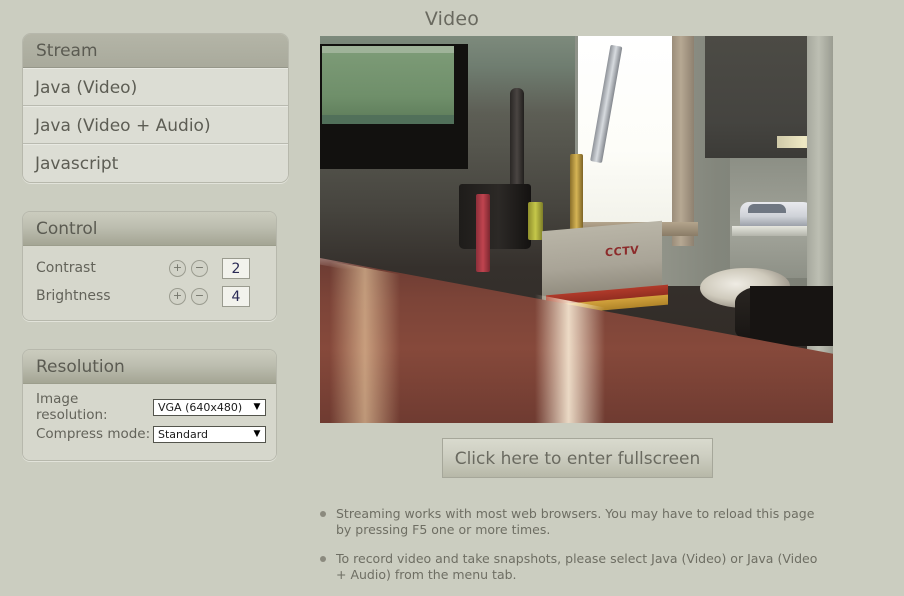  Describe the element at coordinates (149, 229) in the screenshot. I see `control-panel-header: Control` at that location.